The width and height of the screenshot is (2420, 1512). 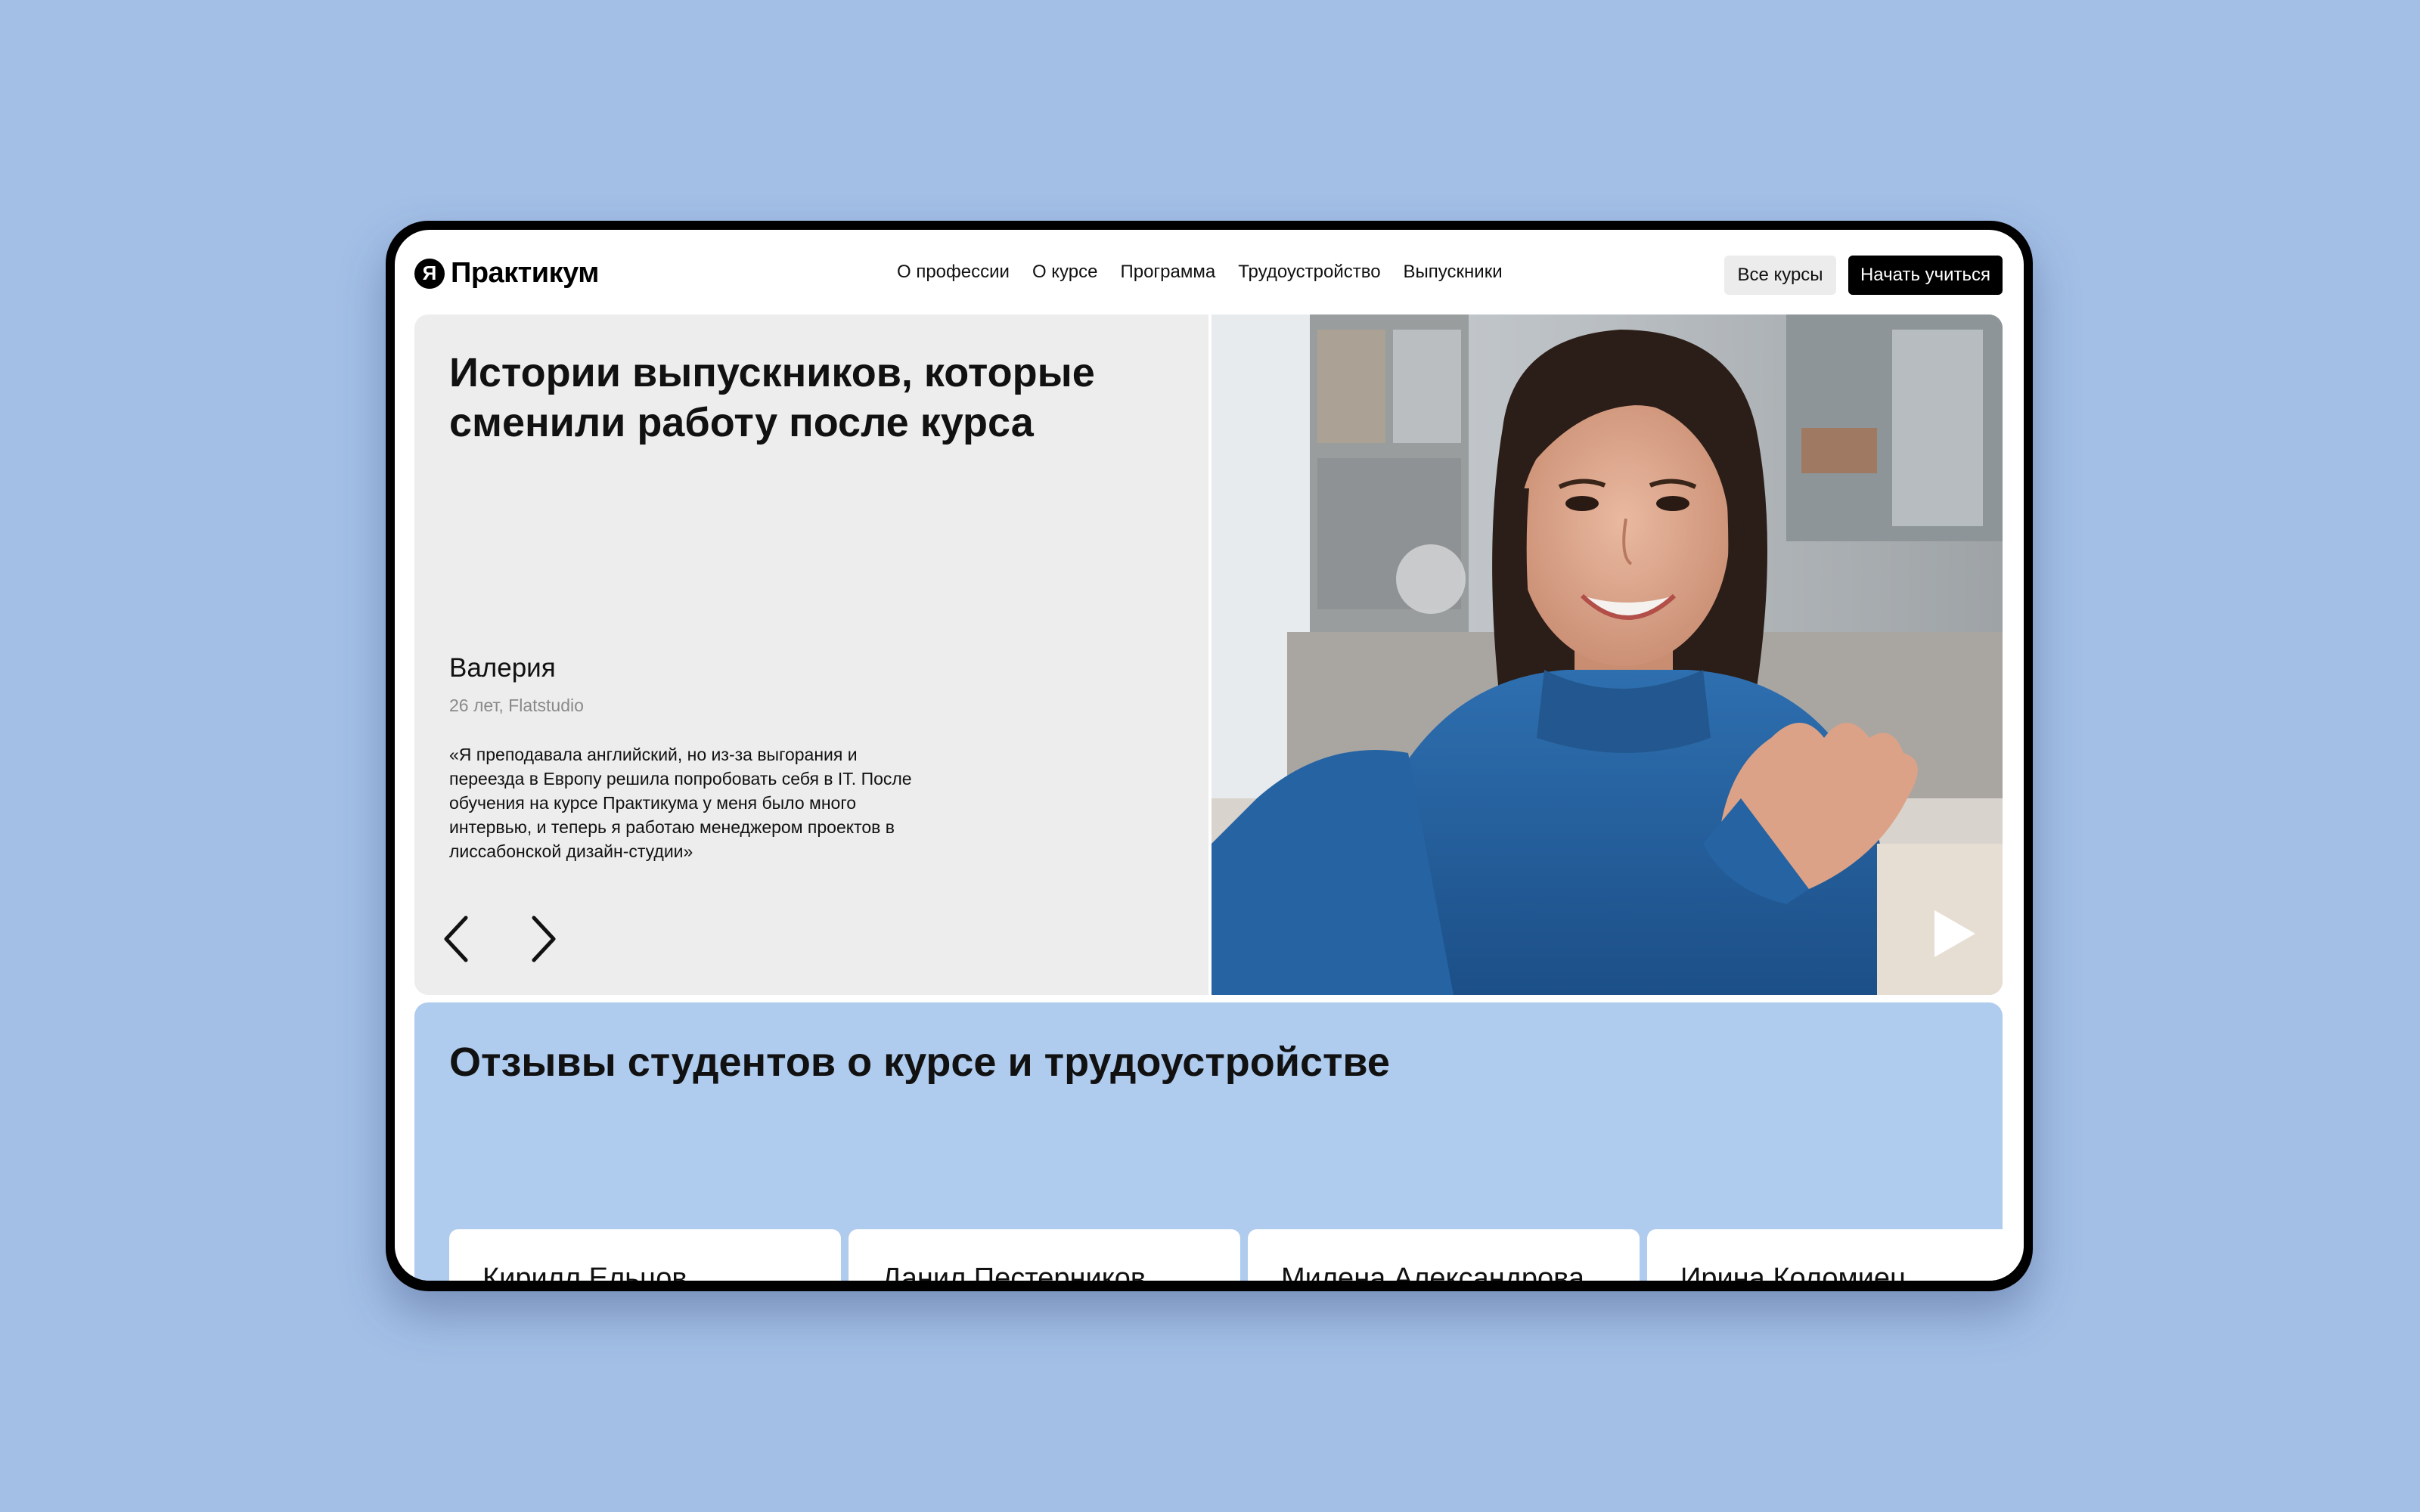 I want to click on review-card-name: Милена Александрова, so click(x=1433, y=1272).